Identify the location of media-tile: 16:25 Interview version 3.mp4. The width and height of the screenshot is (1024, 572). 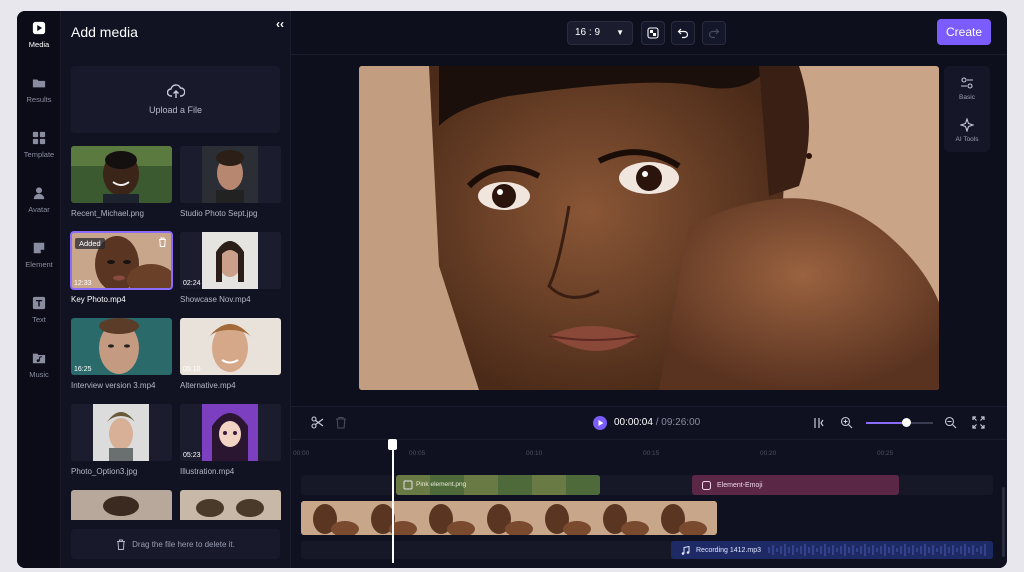
(121, 354).